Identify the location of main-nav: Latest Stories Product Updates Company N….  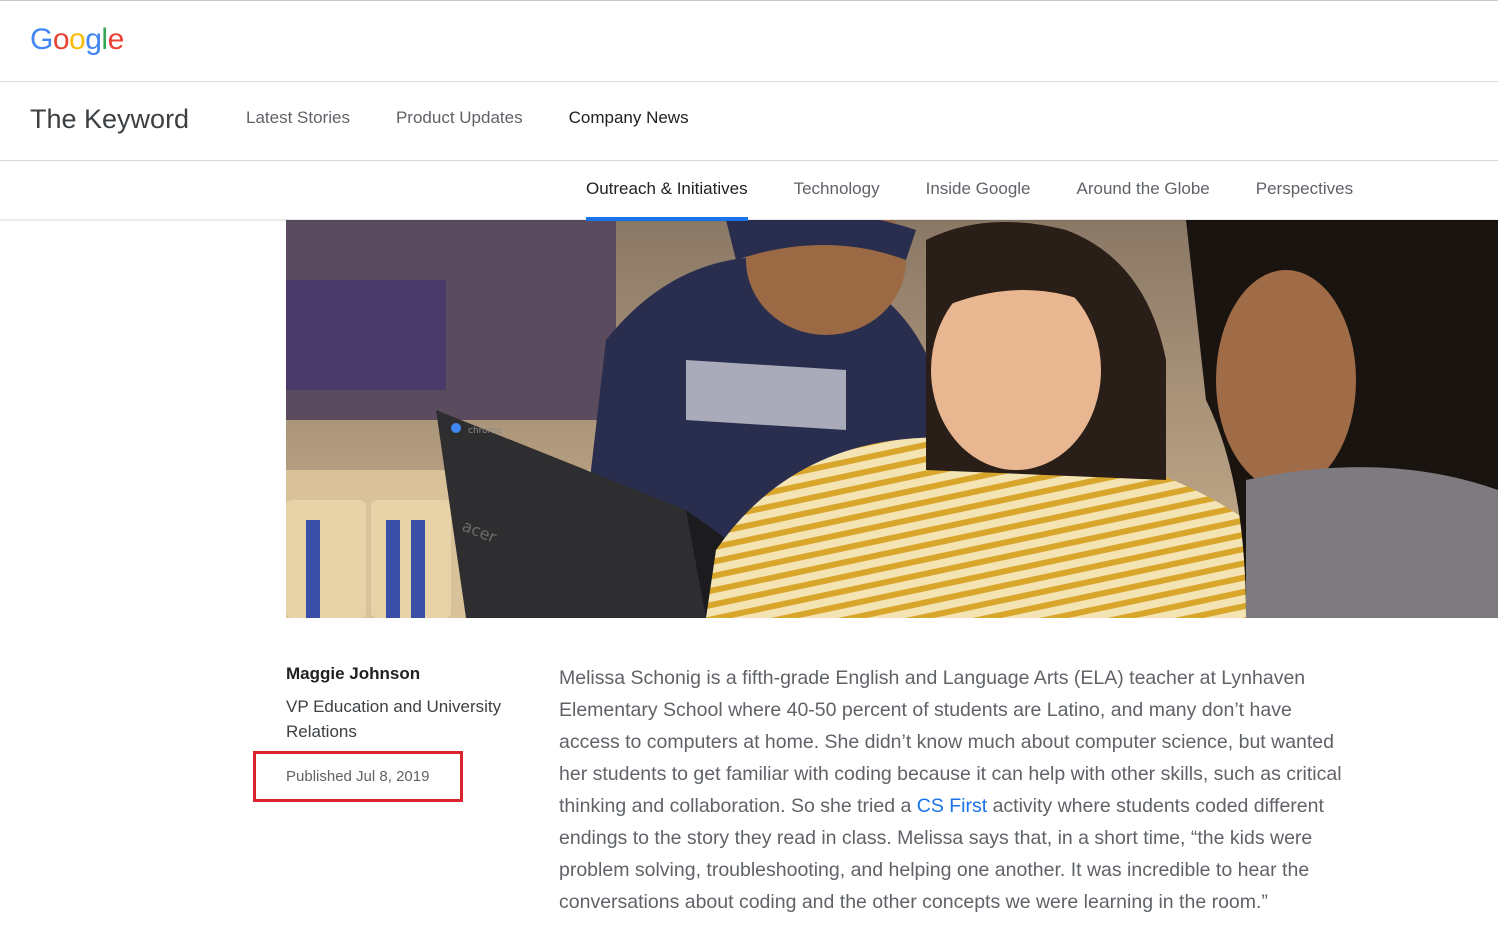
(467, 118).